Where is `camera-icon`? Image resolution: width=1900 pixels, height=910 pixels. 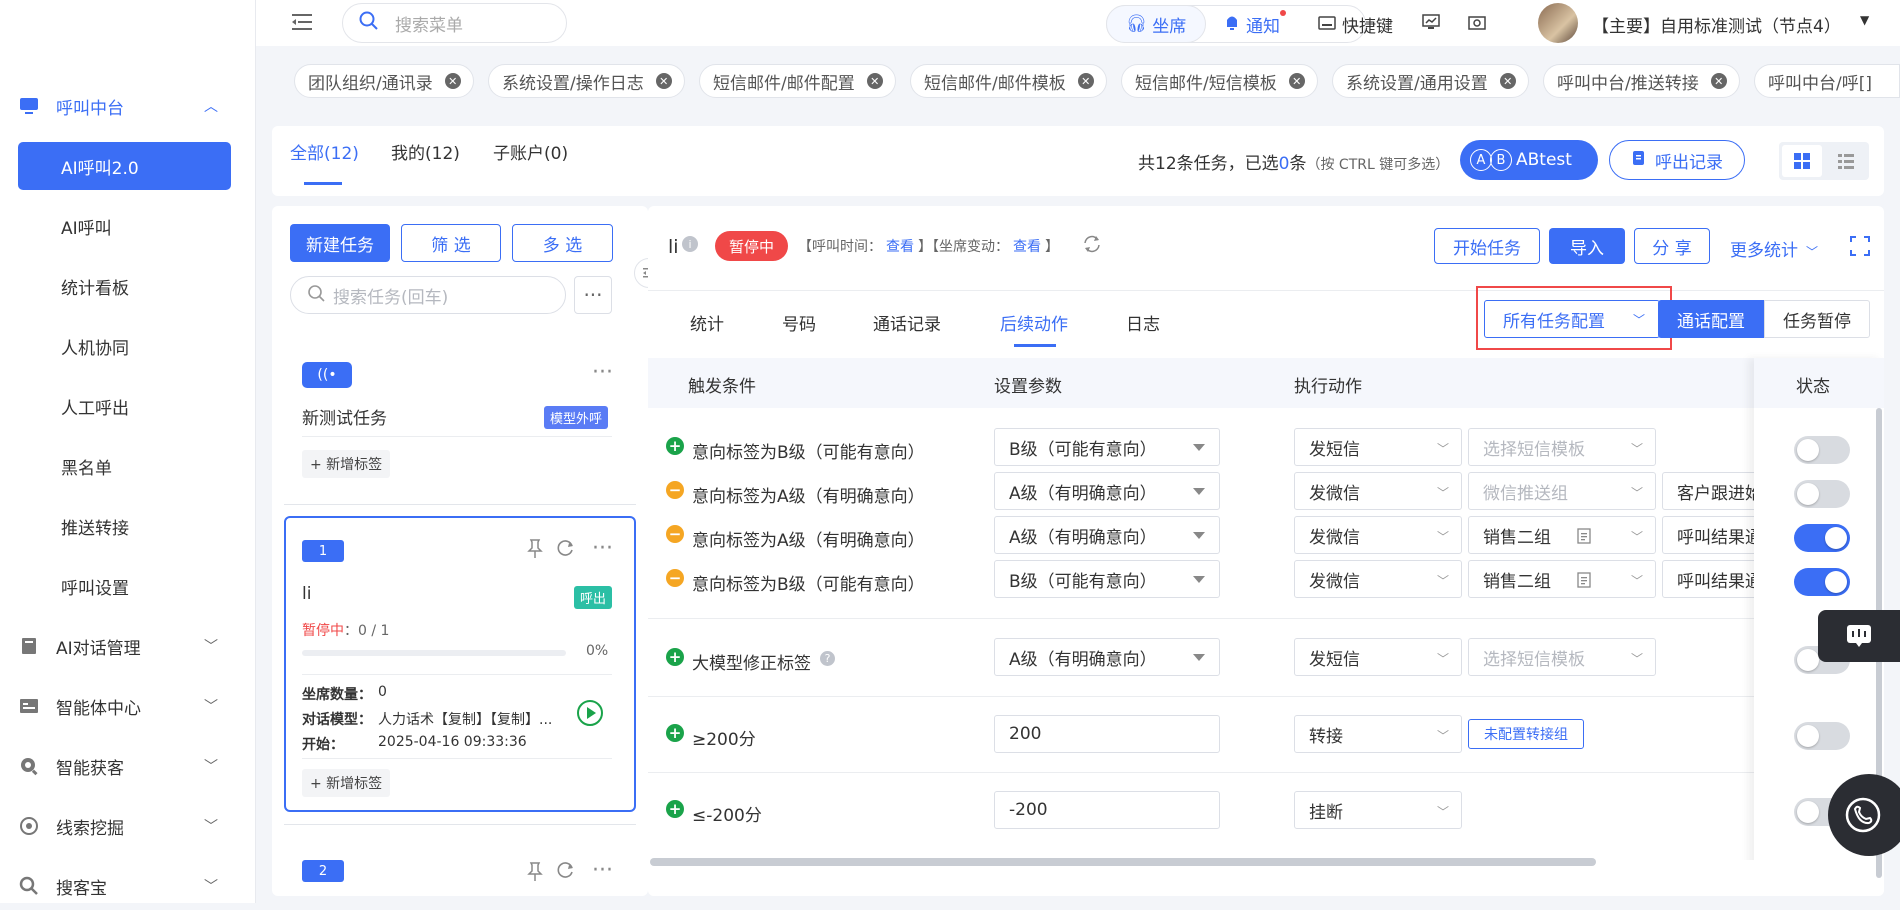 camera-icon is located at coordinates (1477, 24).